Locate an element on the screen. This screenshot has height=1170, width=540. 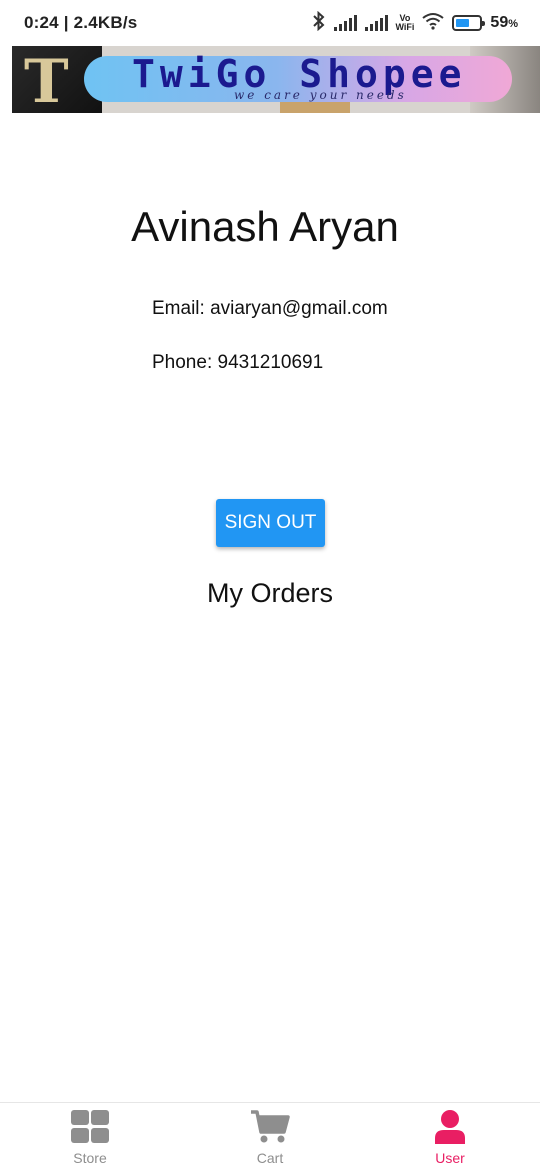
tab-store: Store is located at coordinates (90, 1136).